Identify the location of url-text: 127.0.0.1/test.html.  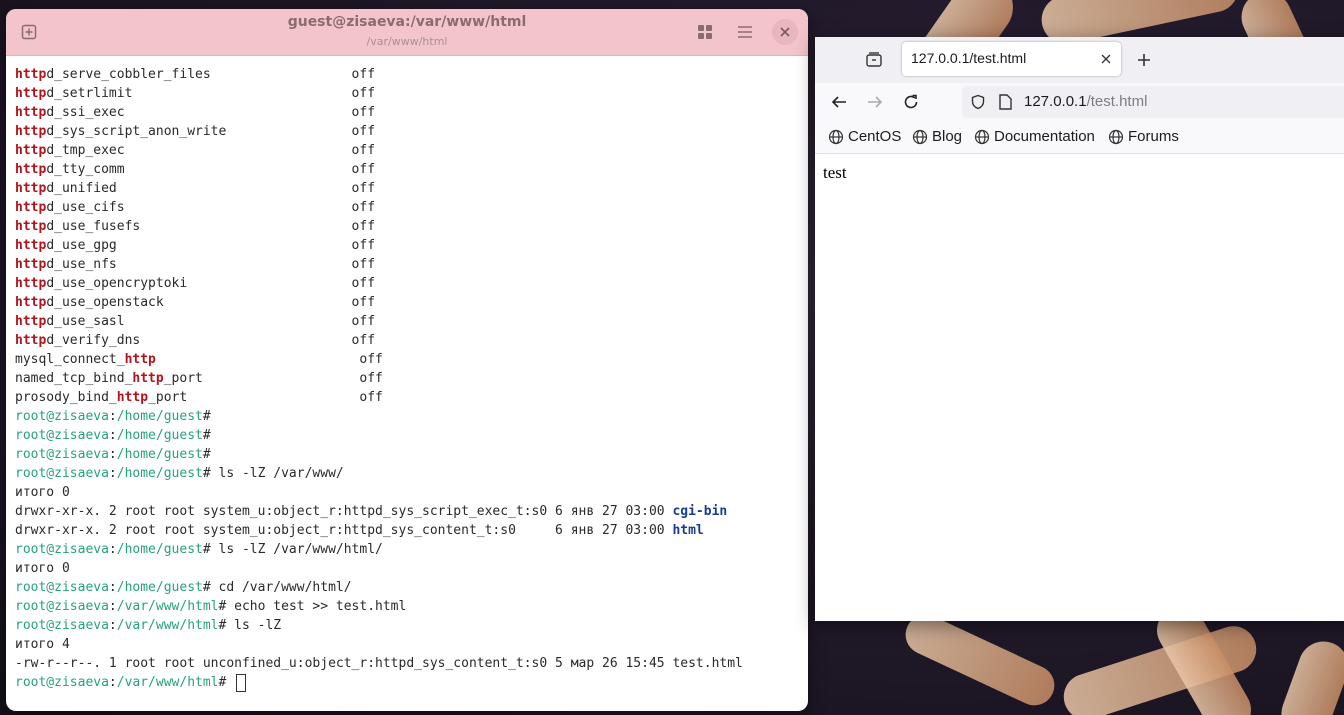
(1085, 101).